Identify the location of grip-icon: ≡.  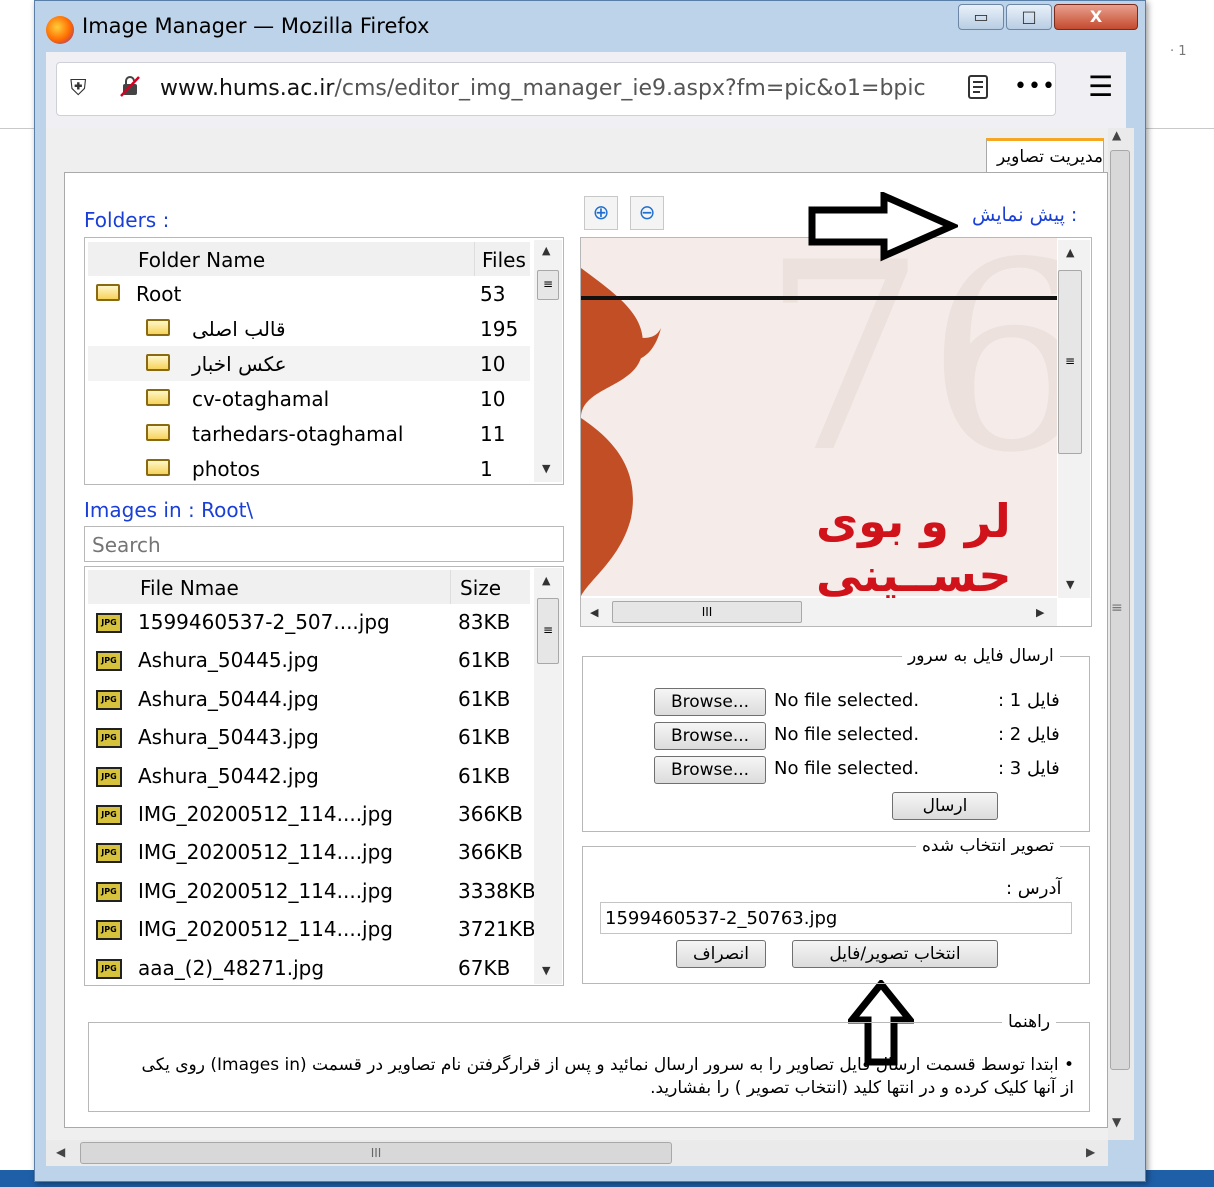
(1117, 608).